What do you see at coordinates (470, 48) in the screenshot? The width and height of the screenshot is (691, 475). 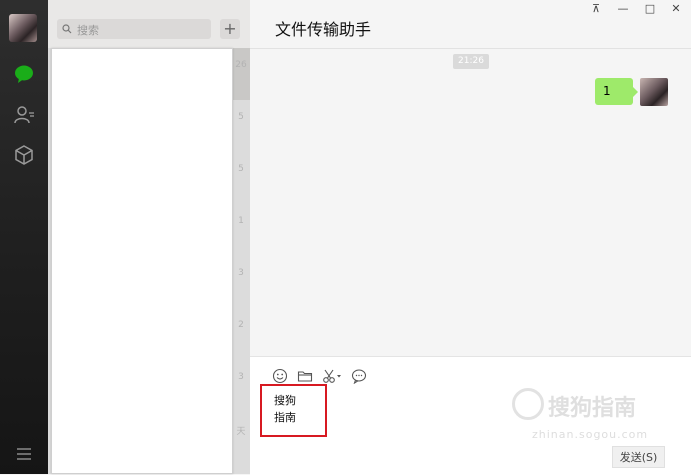 I see `header-divider` at bounding box center [470, 48].